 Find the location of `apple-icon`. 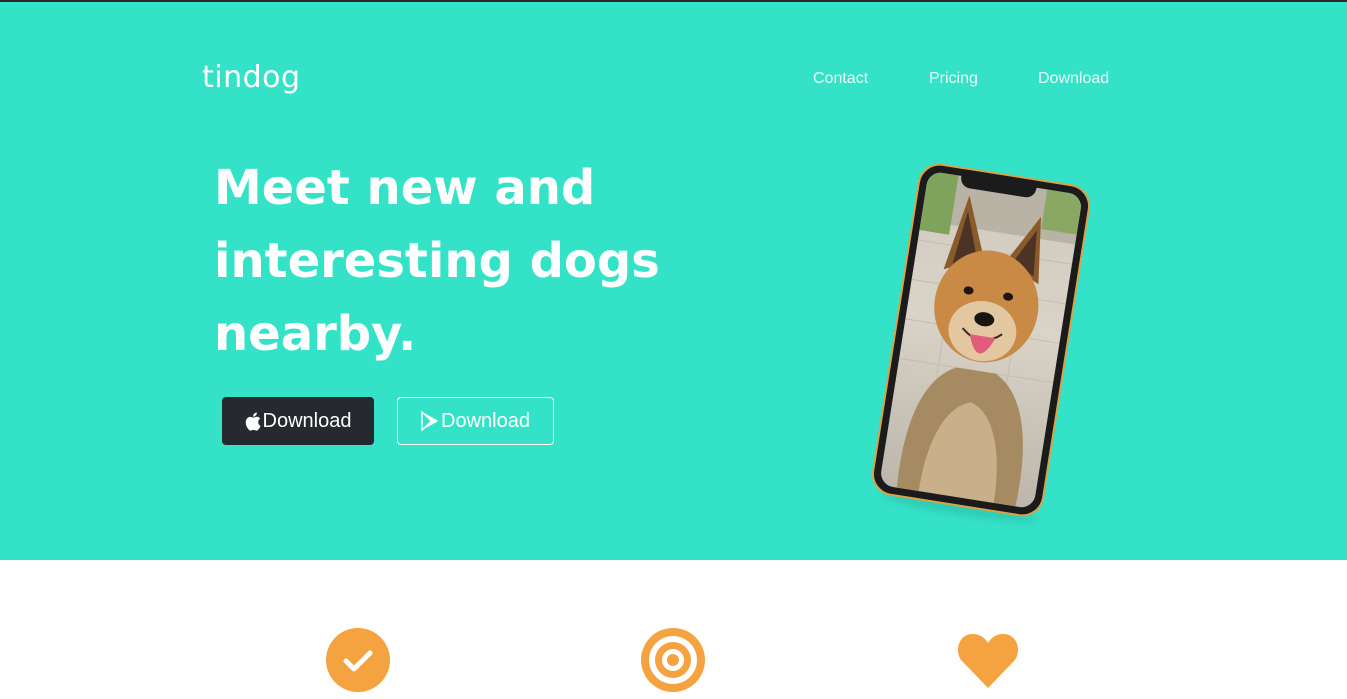

apple-icon is located at coordinates (253, 421).